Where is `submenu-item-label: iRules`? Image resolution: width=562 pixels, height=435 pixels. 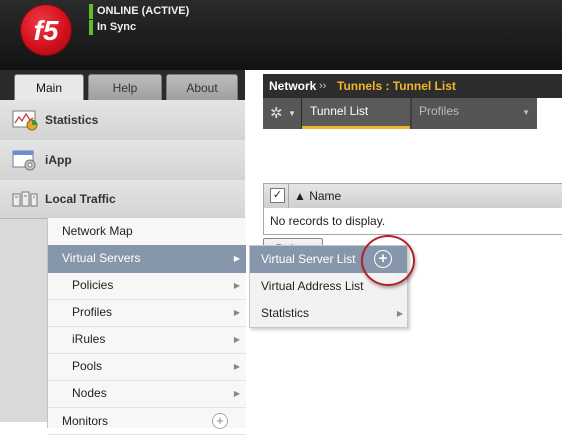 submenu-item-label: iRules is located at coordinates (89, 339).